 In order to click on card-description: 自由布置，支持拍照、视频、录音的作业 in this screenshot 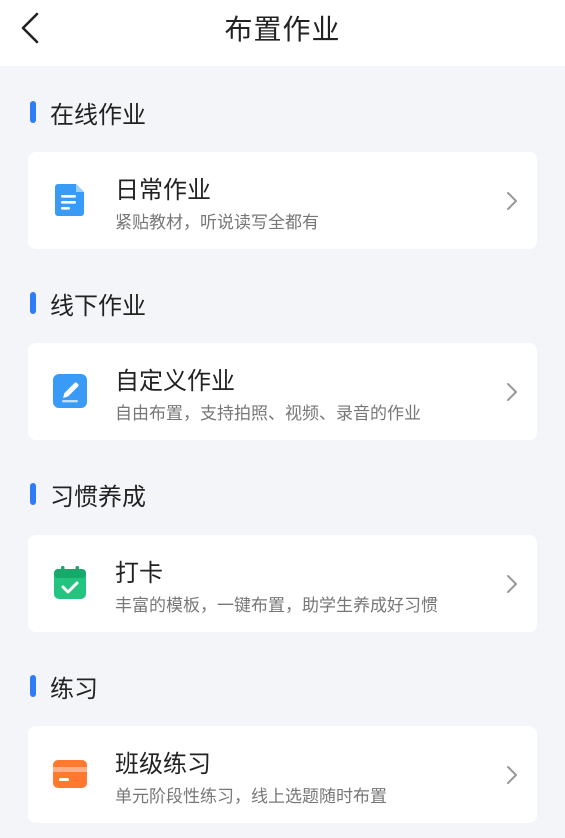, I will do `click(268, 414)`.